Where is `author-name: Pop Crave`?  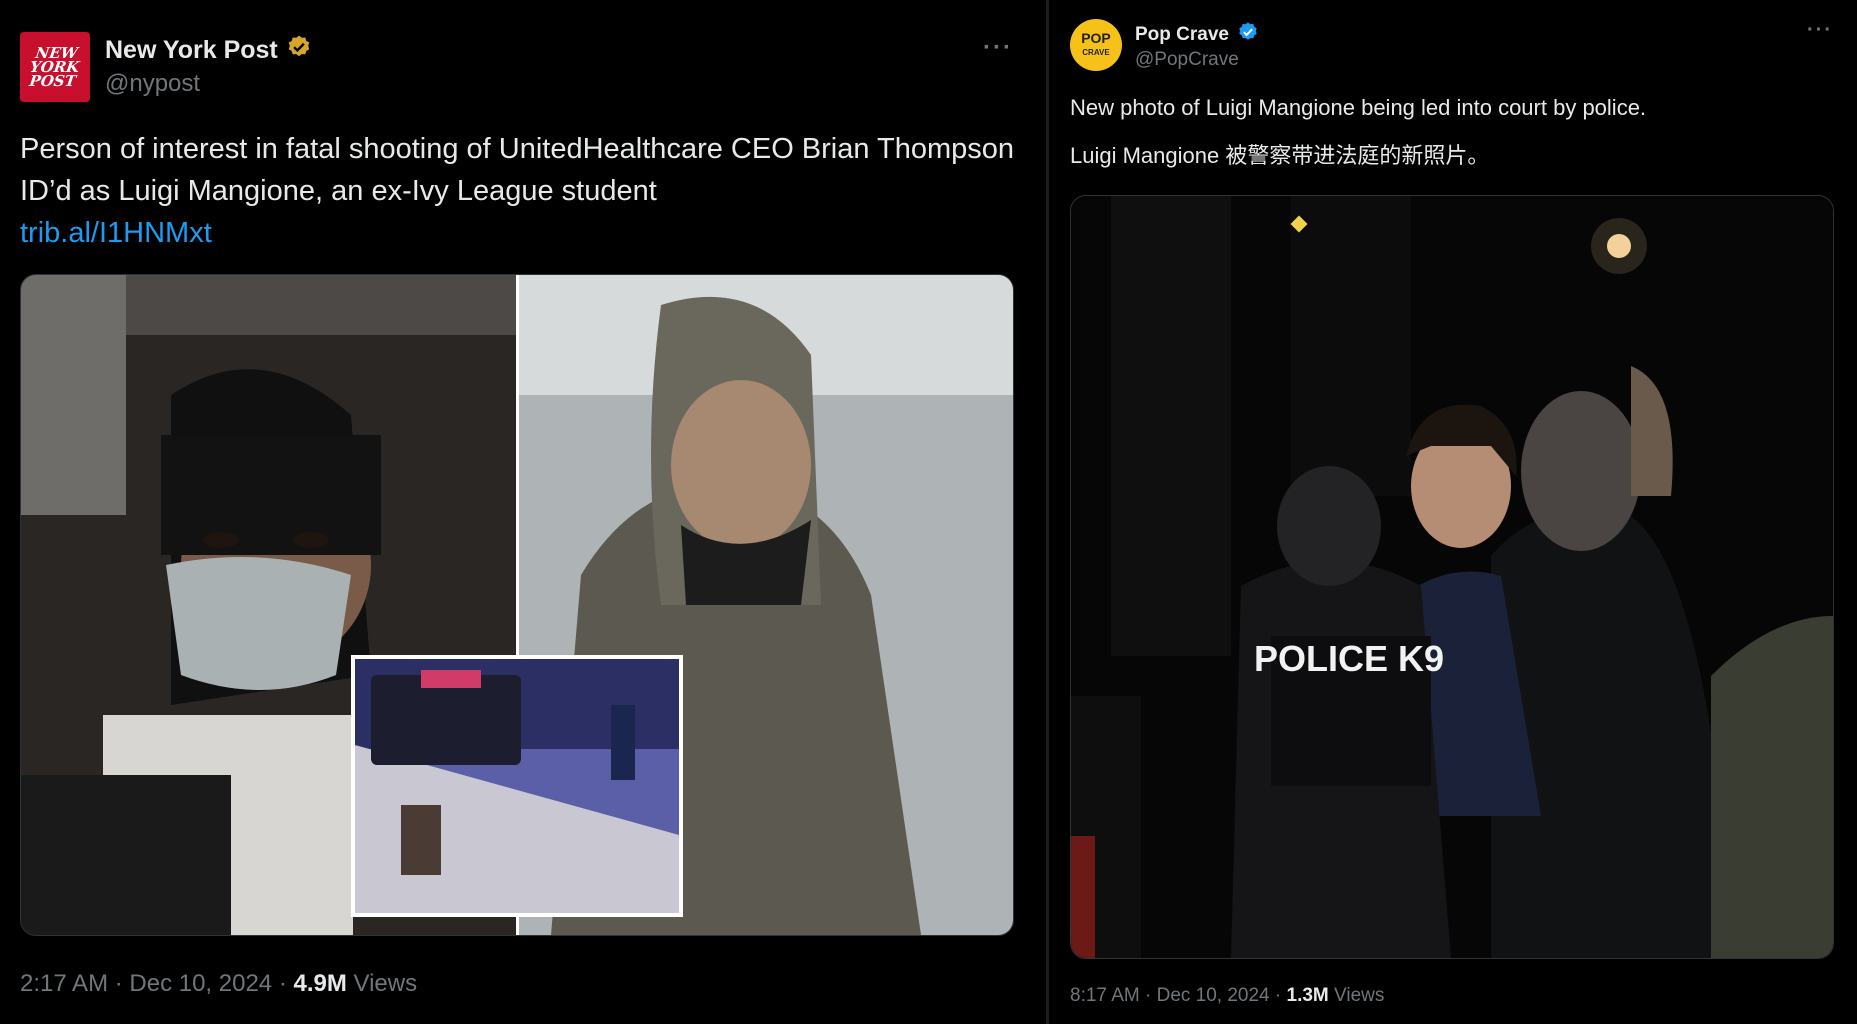 author-name: Pop Crave is located at coordinates (1197, 35).